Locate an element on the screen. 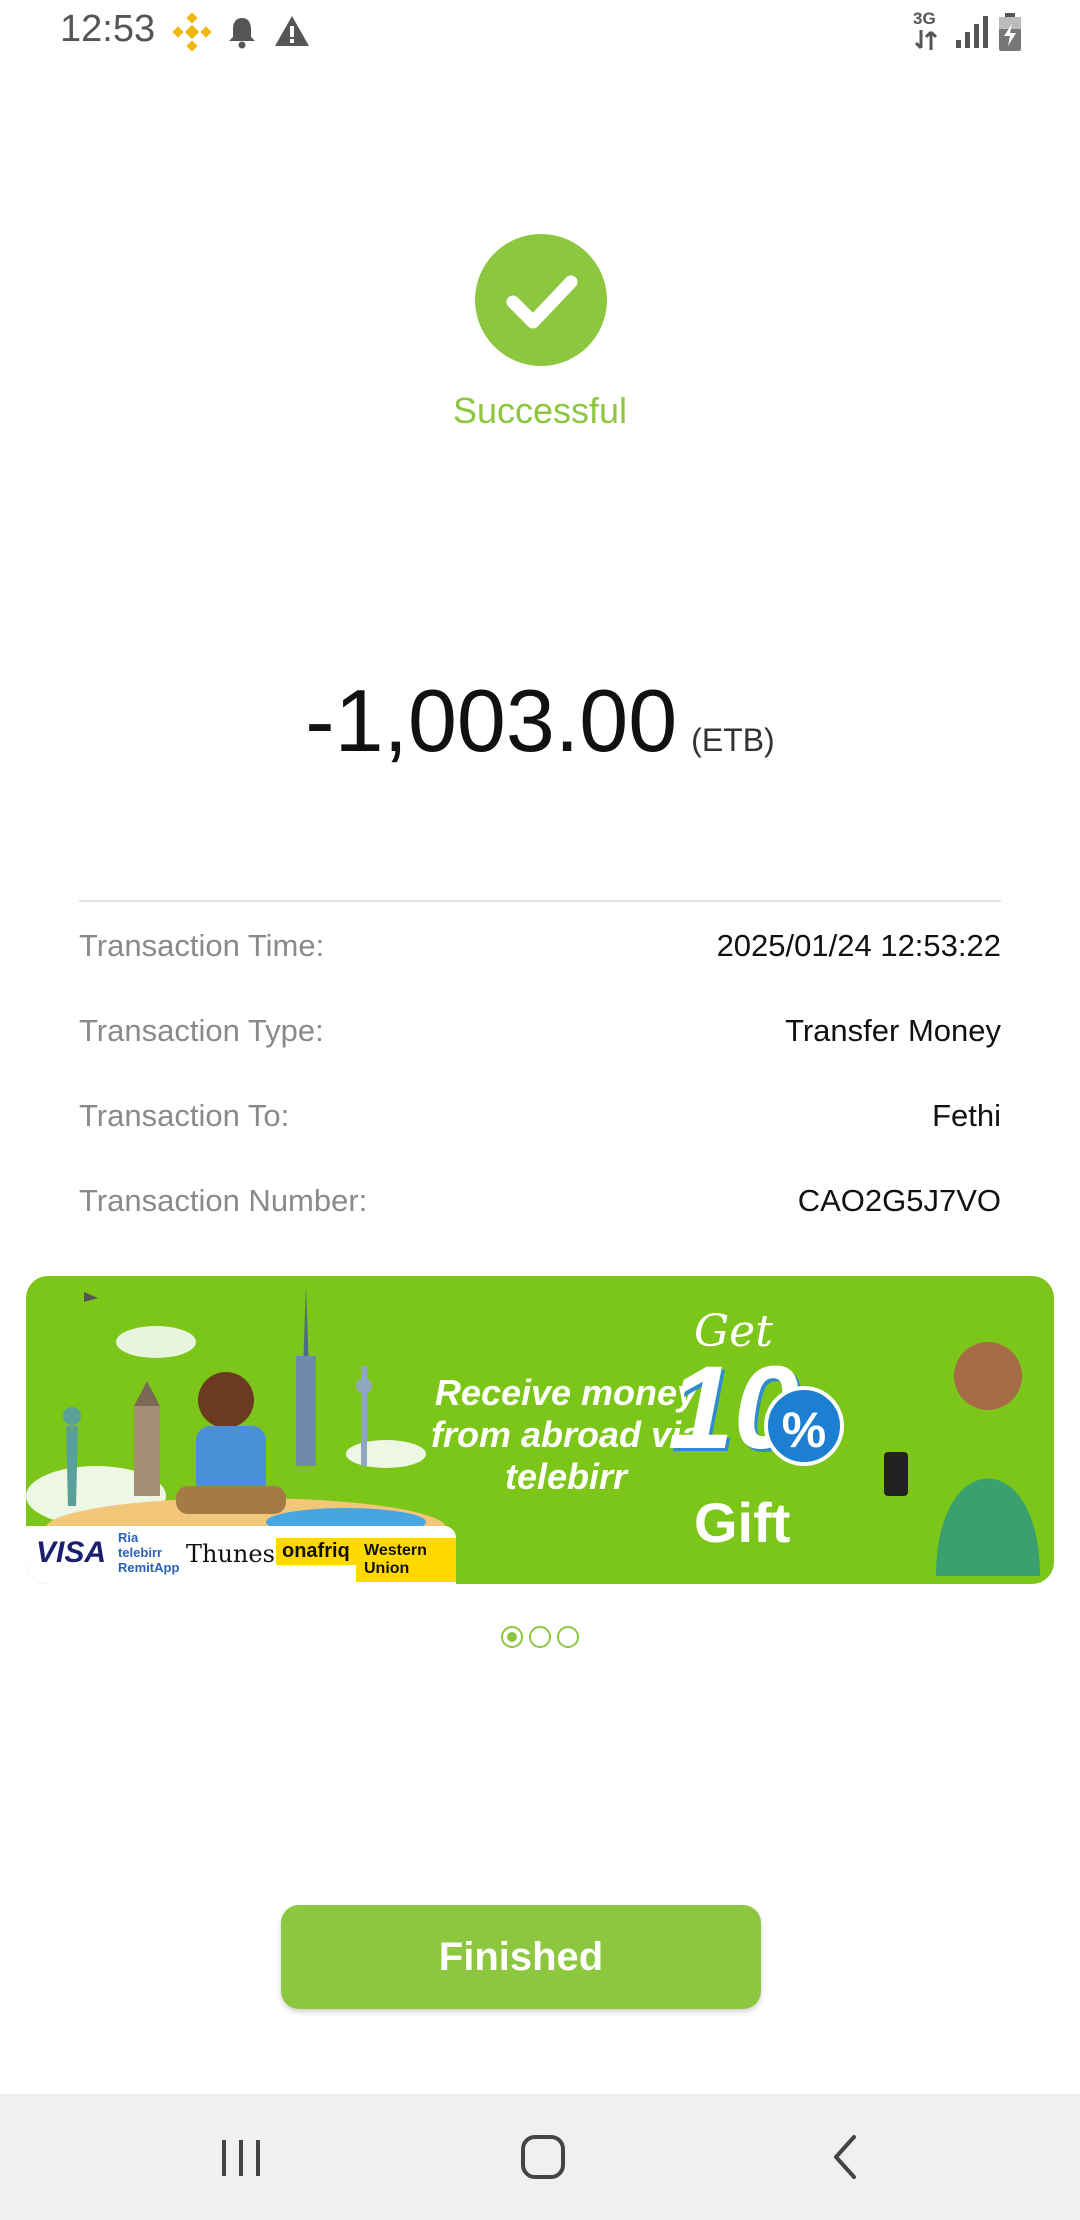 The height and width of the screenshot is (2220, 1080). home-icon is located at coordinates (543, 2157).